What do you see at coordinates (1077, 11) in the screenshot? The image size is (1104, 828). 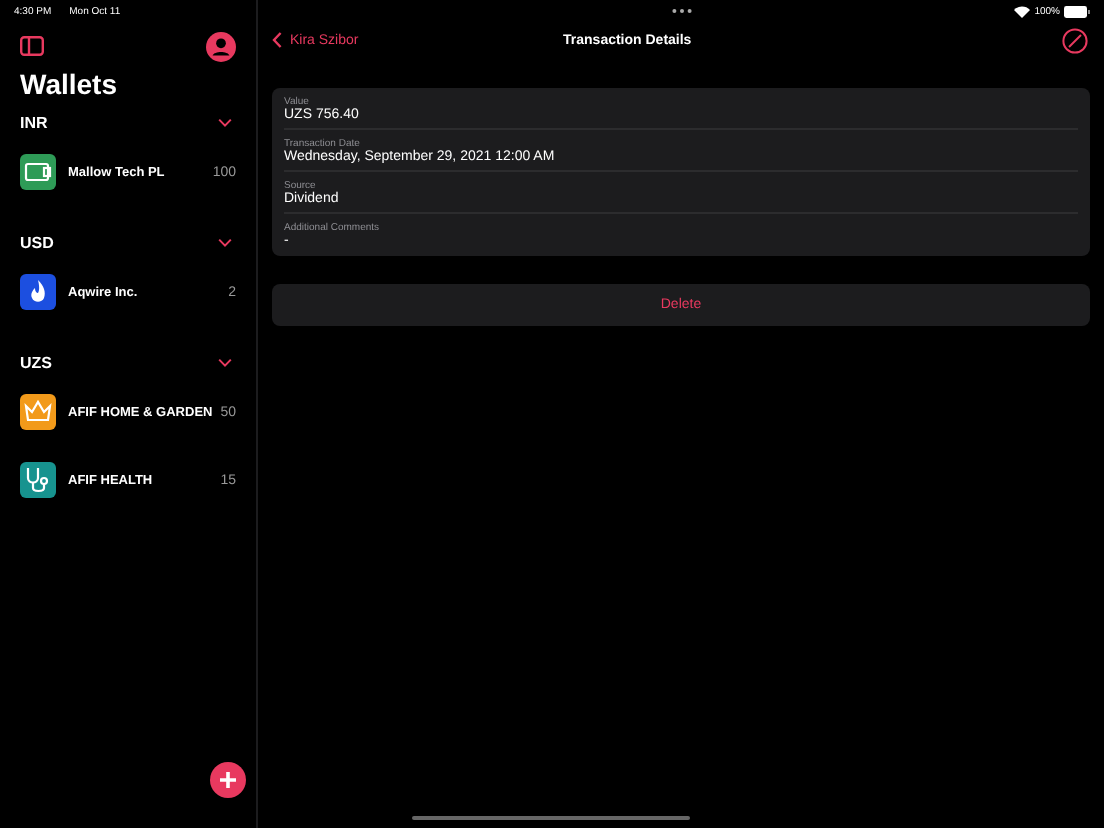 I see `battery-icon` at bounding box center [1077, 11].